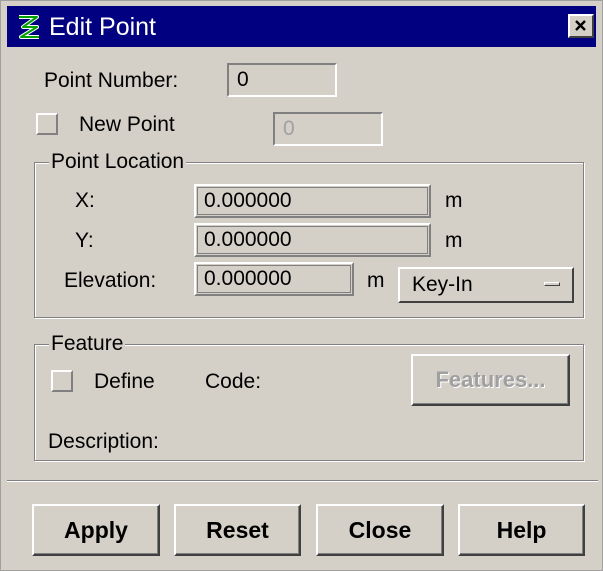 The width and height of the screenshot is (603, 571). I want to click on point-number-label: Point Number:, so click(111, 80).